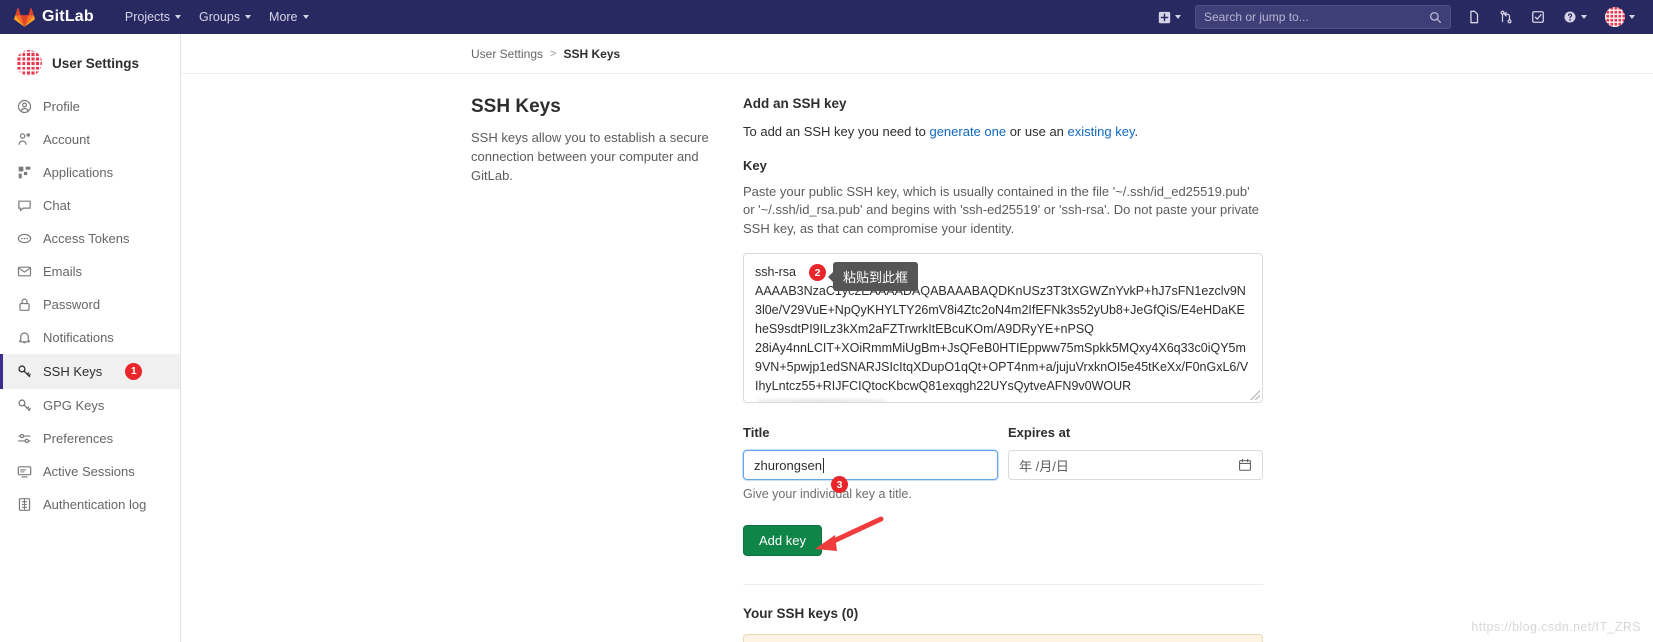  I want to click on redacted-comment, so click(822, 401).